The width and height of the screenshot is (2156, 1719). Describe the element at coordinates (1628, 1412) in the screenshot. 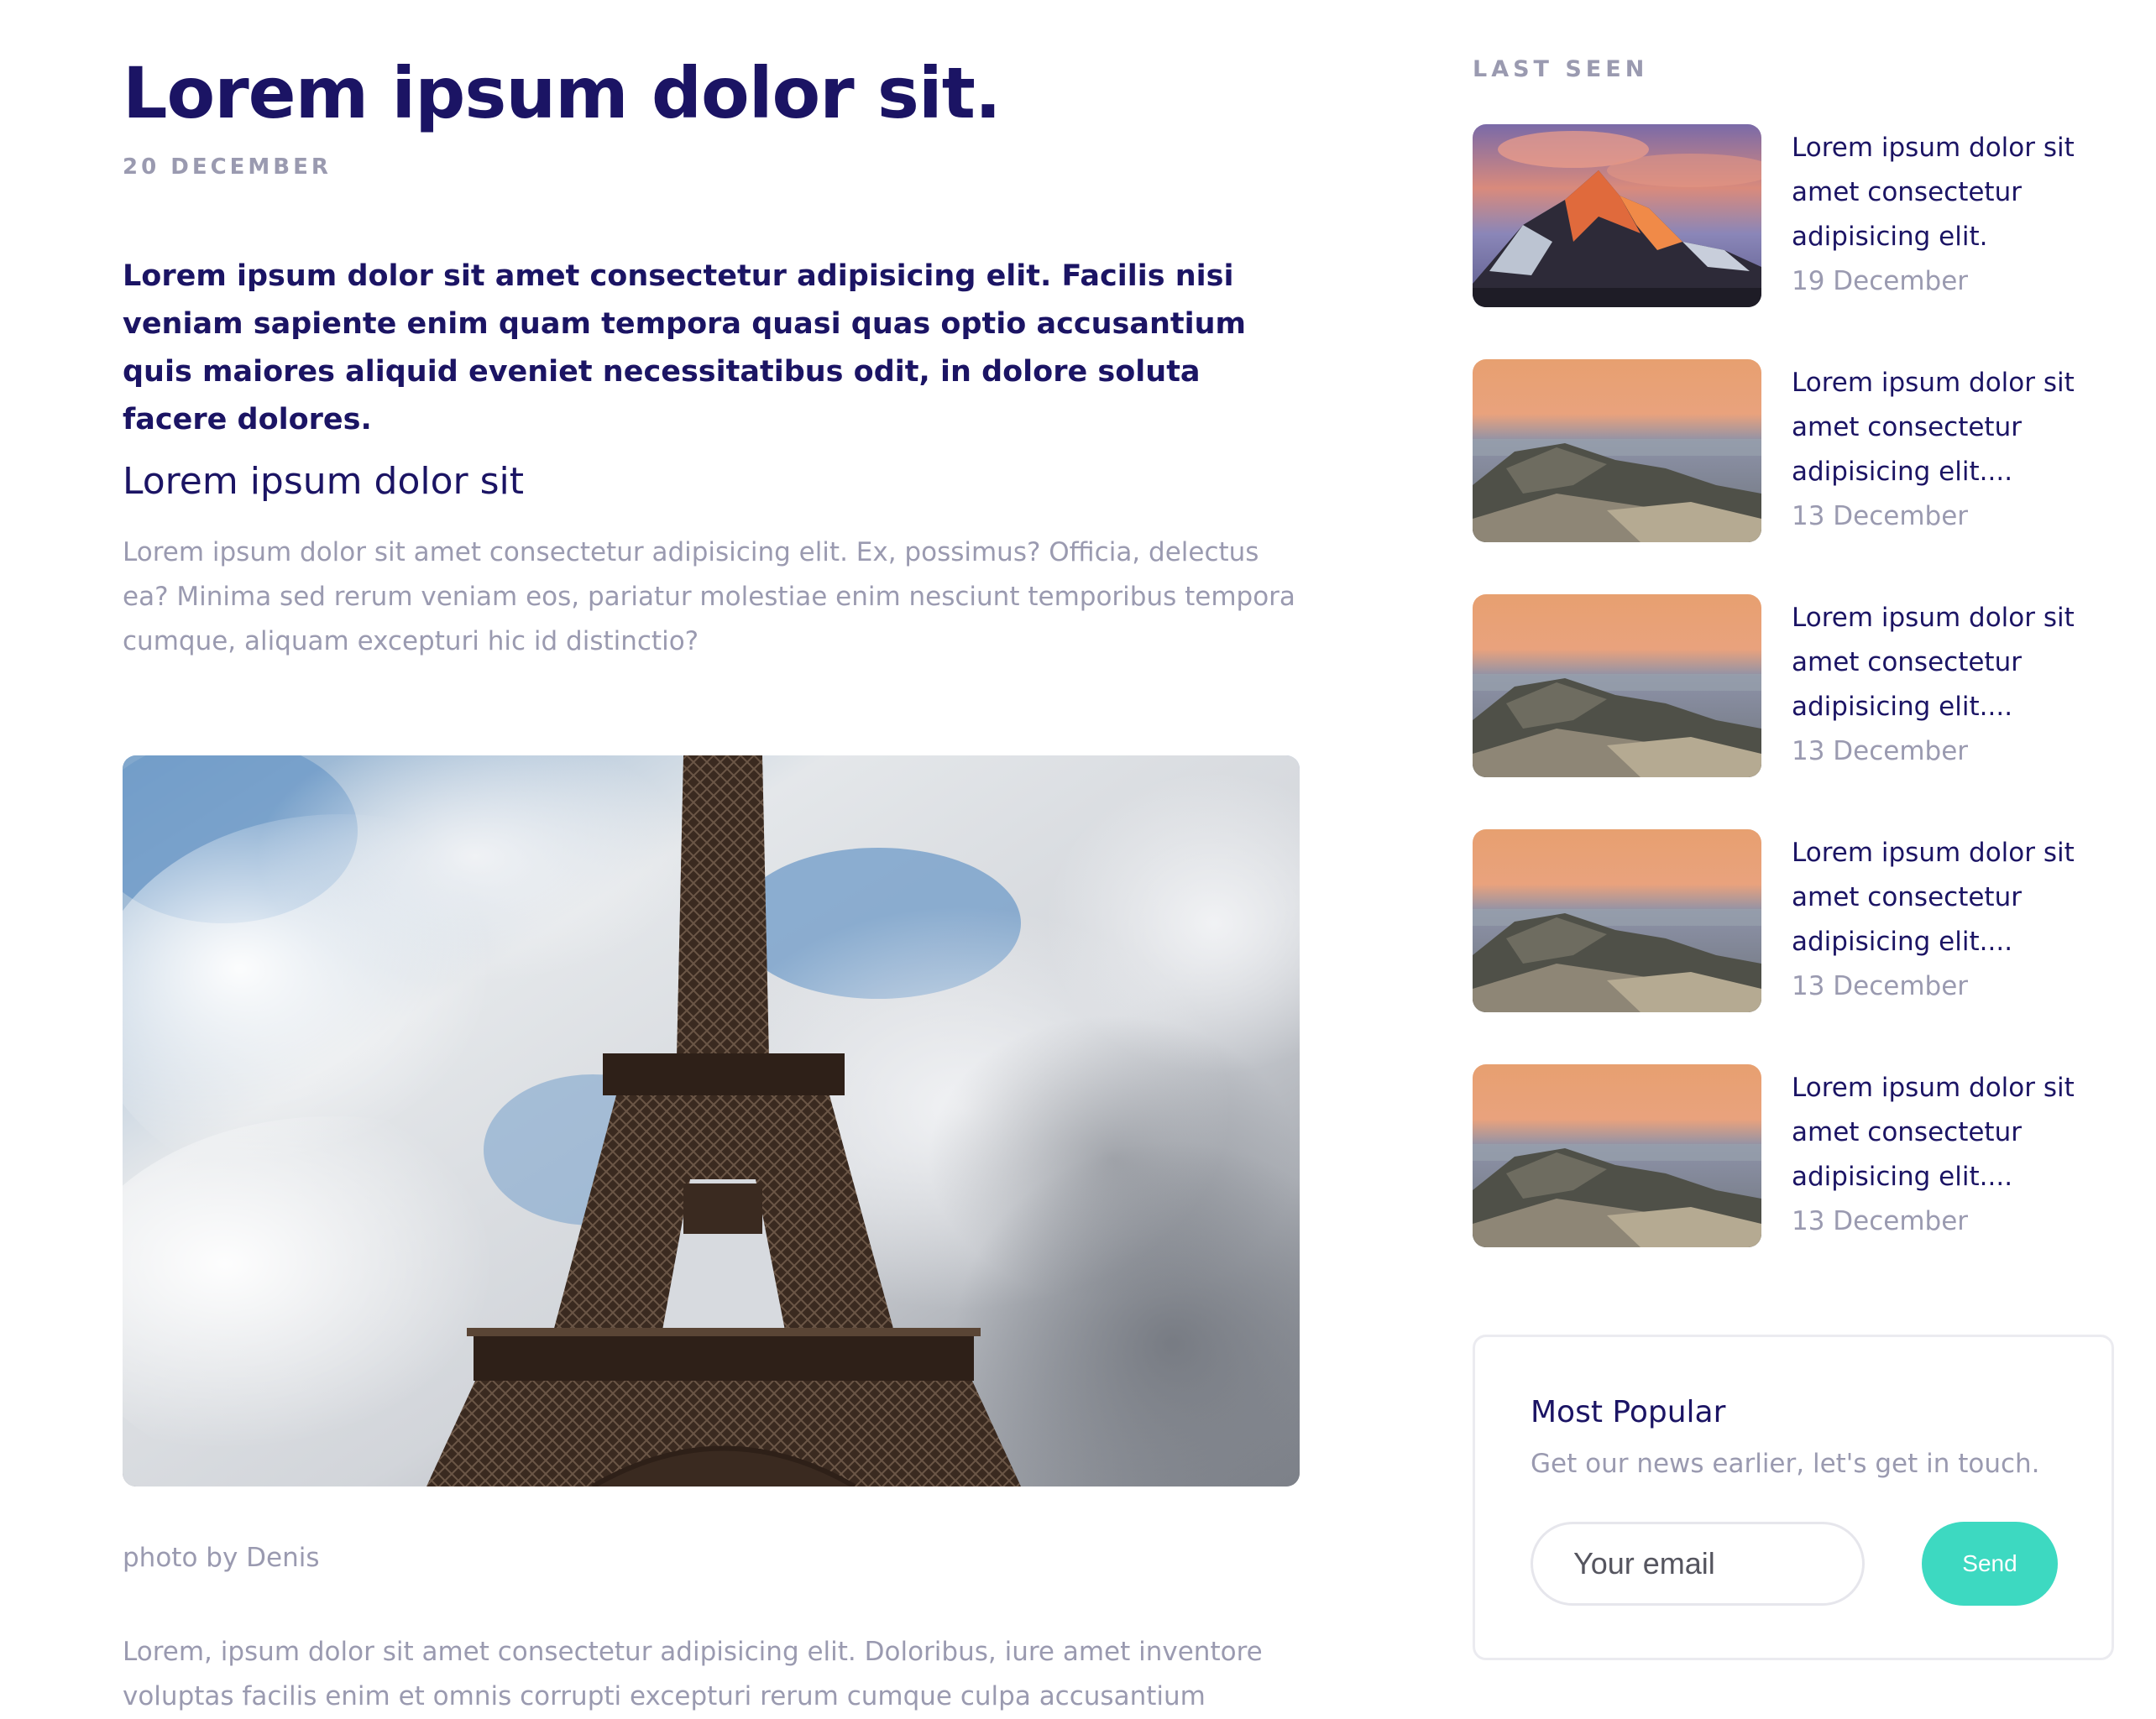

I see `newsletter-title: Most Popular` at that location.